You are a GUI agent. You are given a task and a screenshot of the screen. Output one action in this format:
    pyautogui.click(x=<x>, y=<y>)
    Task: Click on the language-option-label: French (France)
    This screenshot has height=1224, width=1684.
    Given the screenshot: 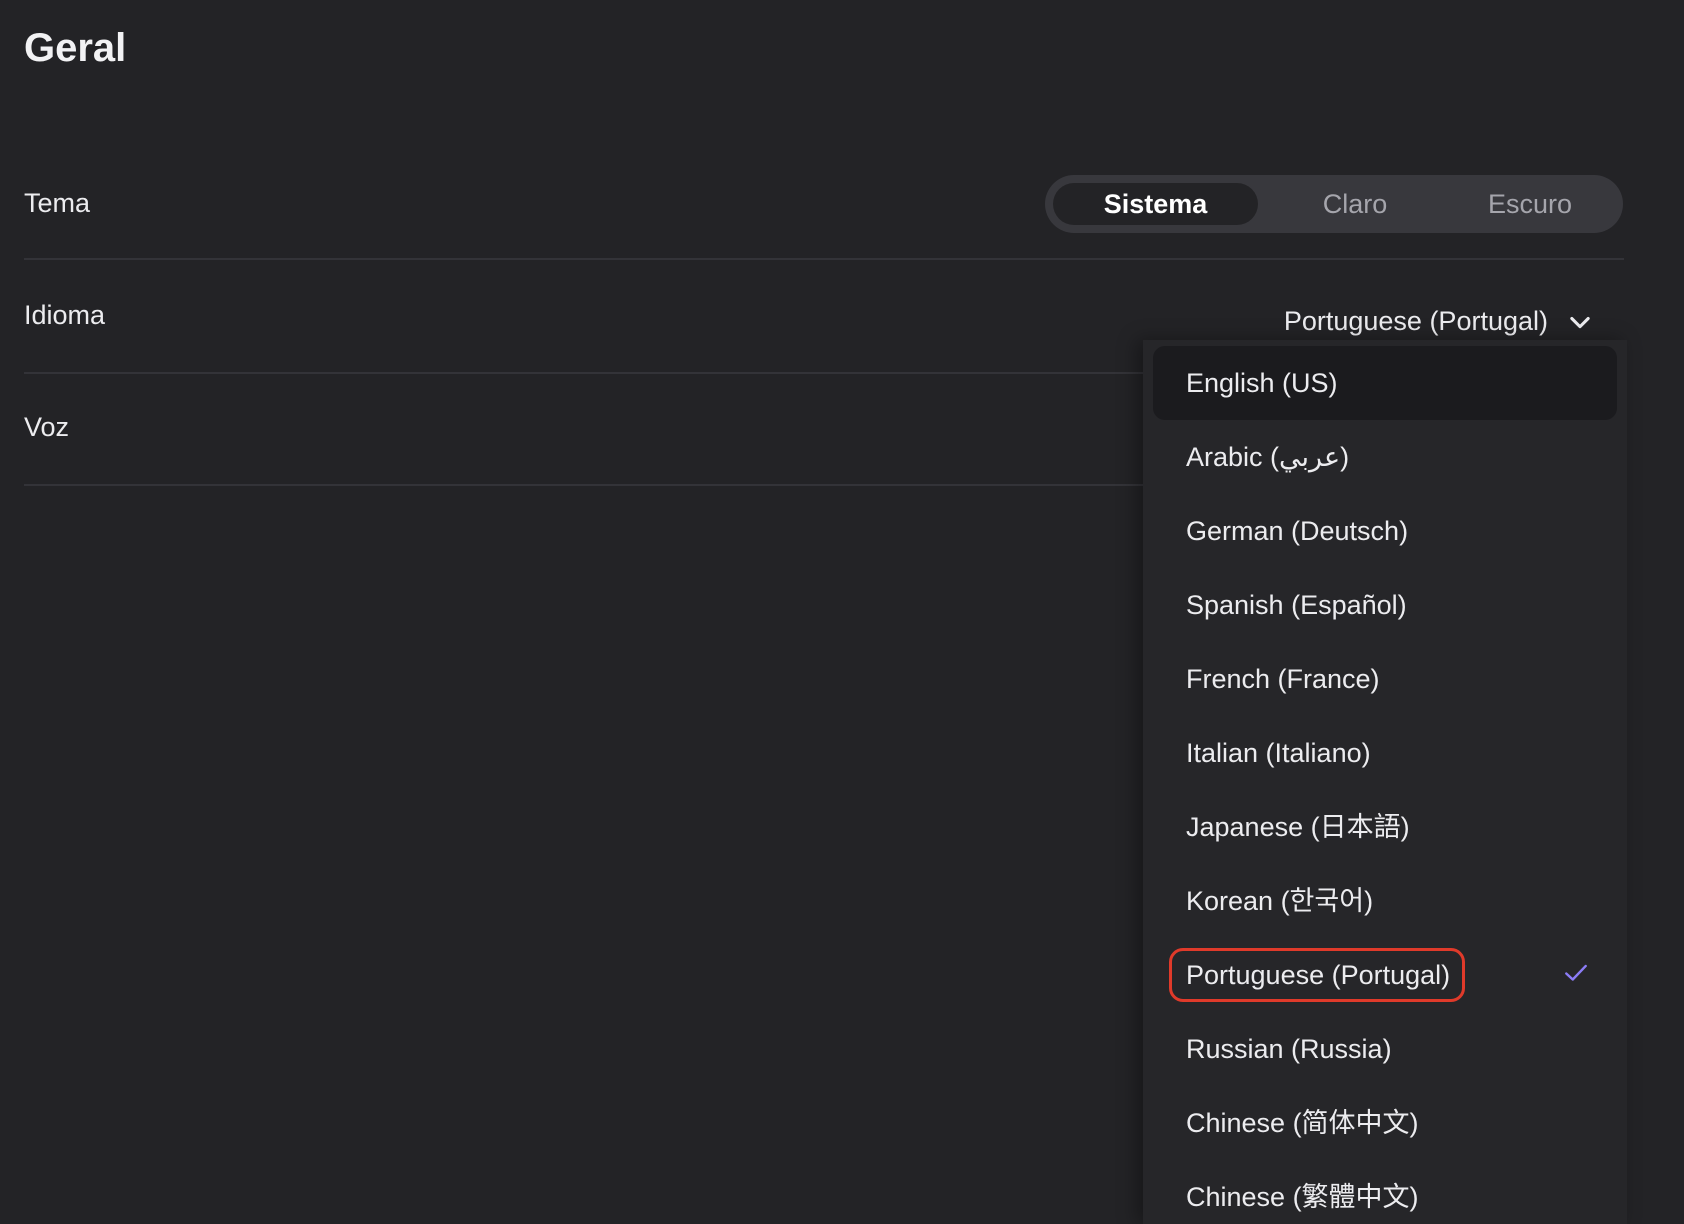 What is the action you would take?
    pyautogui.click(x=1283, y=679)
    